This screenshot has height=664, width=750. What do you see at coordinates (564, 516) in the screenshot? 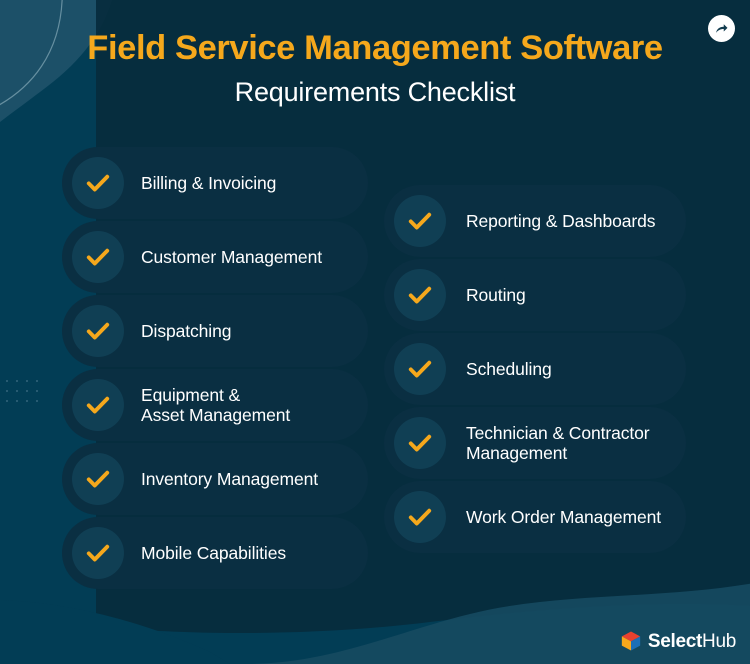
I see `checklist-item-label: Work Order Management` at bounding box center [564, 516].